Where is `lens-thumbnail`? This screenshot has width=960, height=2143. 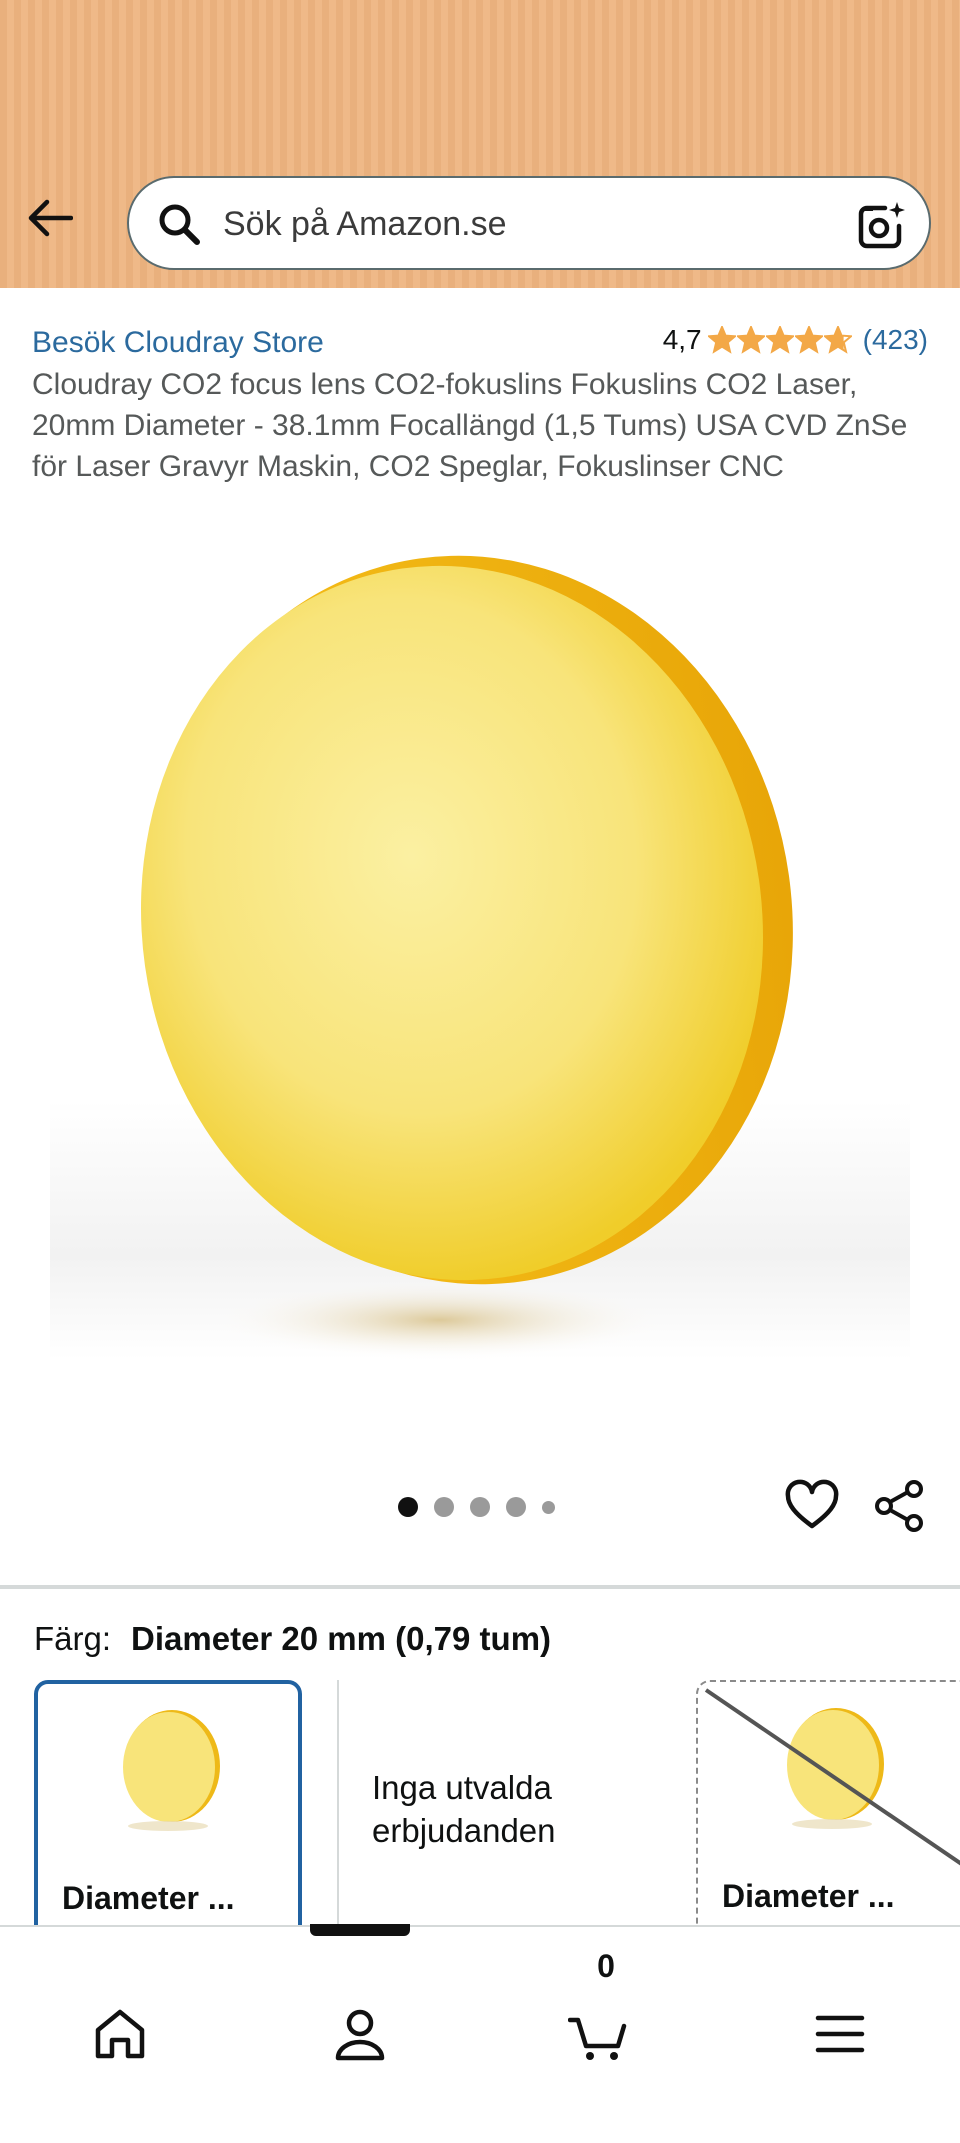
lens-thumbnail is located at coordinates (171, 1770).